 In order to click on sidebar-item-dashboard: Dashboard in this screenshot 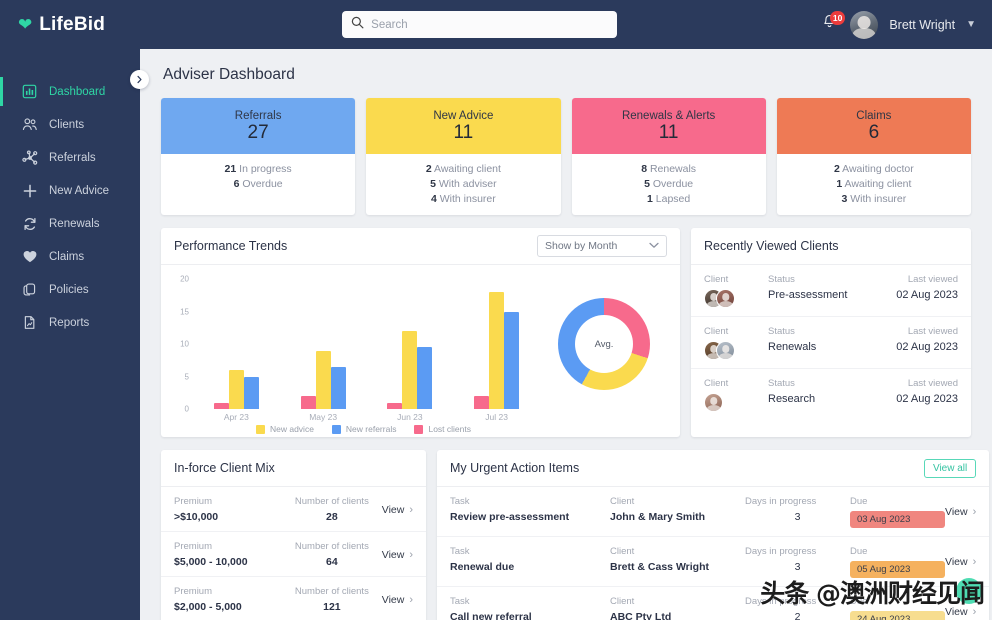, I will do `click(70, 91)`.